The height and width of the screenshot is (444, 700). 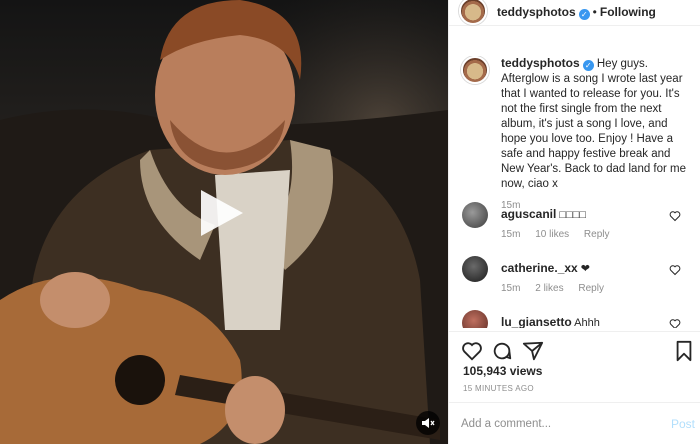 What do you see at coordinates (498, 388) in the screenshot?
I see `post-timestamp: 15 MINUTES AGO` at bounding box center [498, 388].